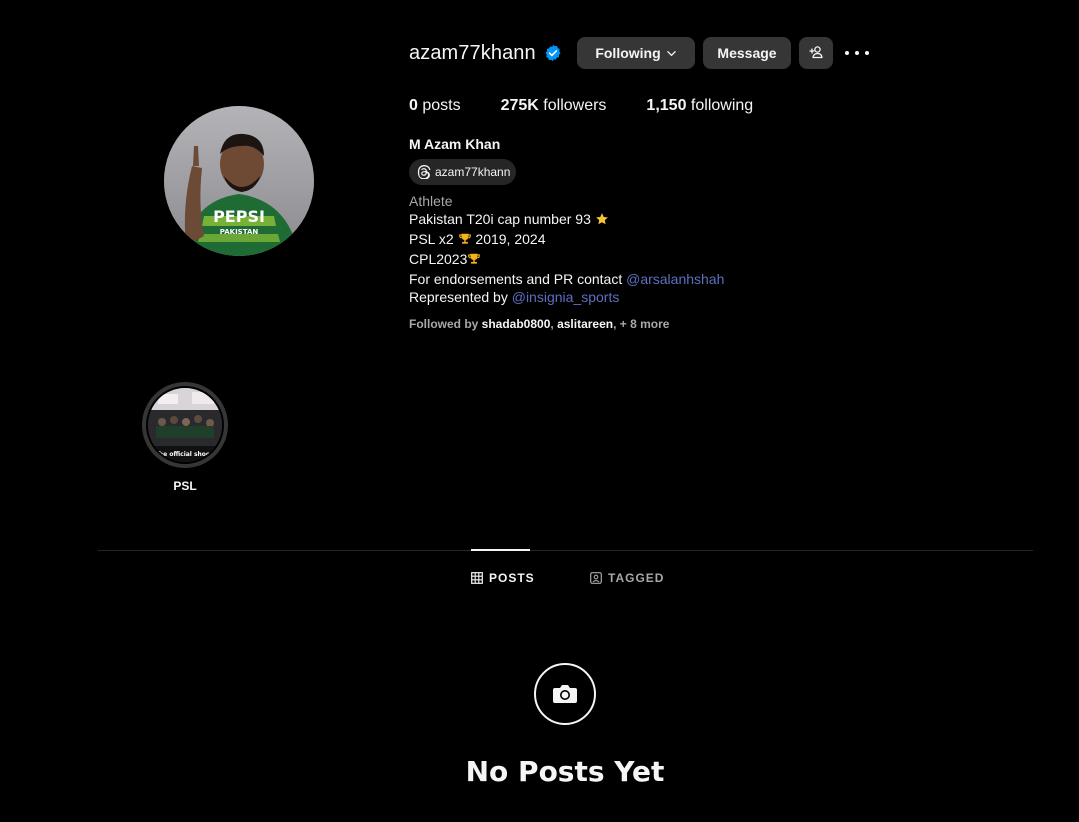 This screenshot has width=1079, height=822. What do you see at coordinates (636, 578) in the screenshot?
I see `tab-tagged-label: TAGGED` at bounding box center [636, 578].